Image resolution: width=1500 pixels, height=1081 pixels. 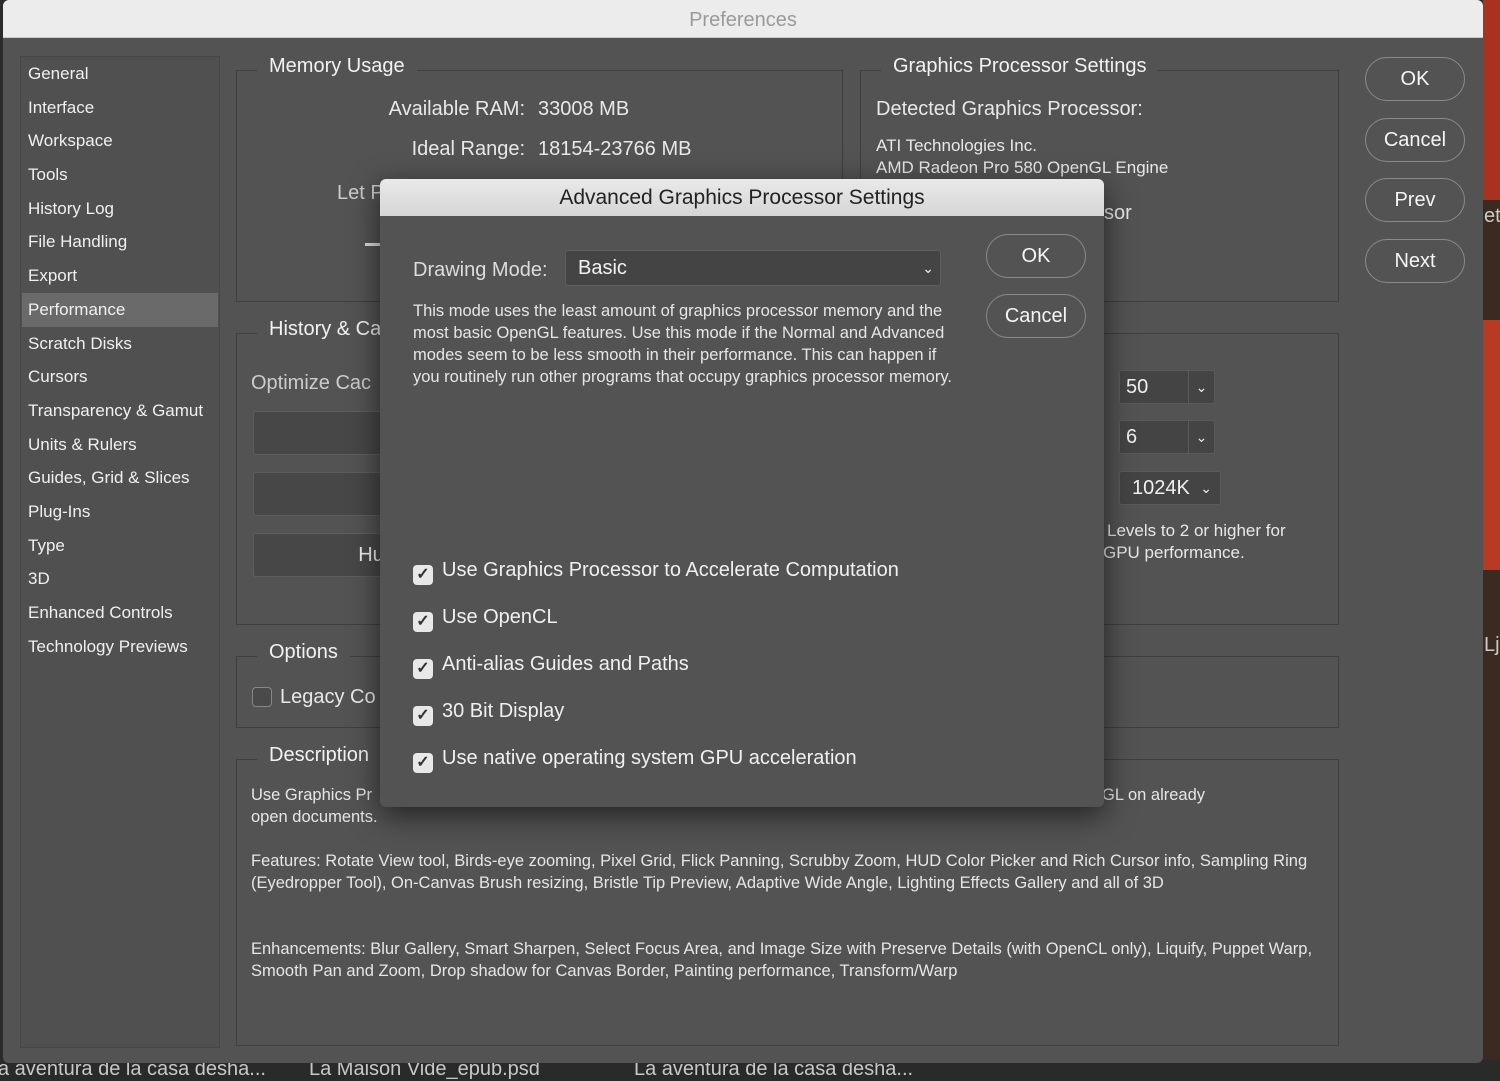 What do you see at coordinates (325, 329) in the screenshot?
I see `history-cache-title: History & Ca` at bounding box center [325, 329].